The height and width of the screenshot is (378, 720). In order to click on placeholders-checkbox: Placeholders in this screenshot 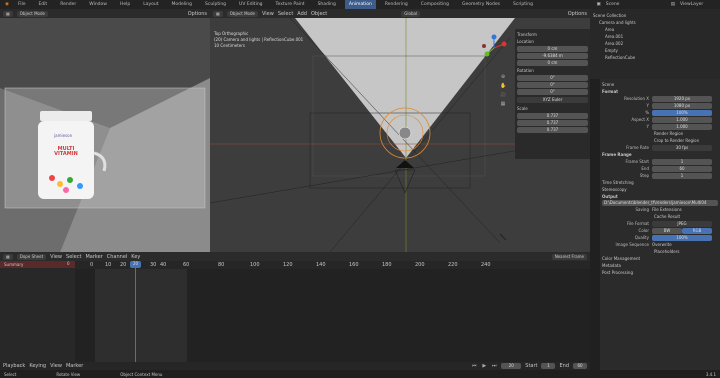, I will do `click(660, 251)`.